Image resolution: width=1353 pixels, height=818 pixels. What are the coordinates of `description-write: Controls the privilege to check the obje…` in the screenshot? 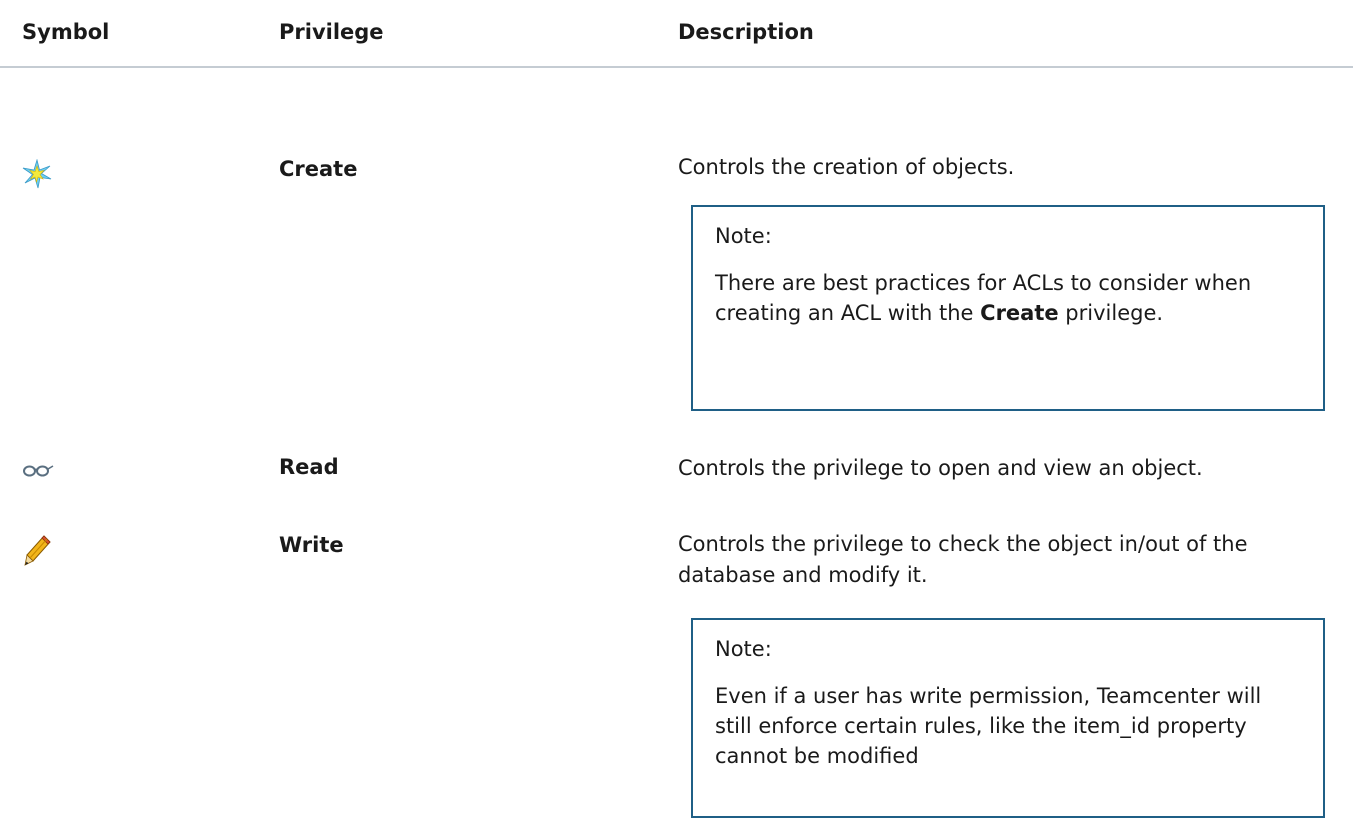 It's located at (1008, 560).